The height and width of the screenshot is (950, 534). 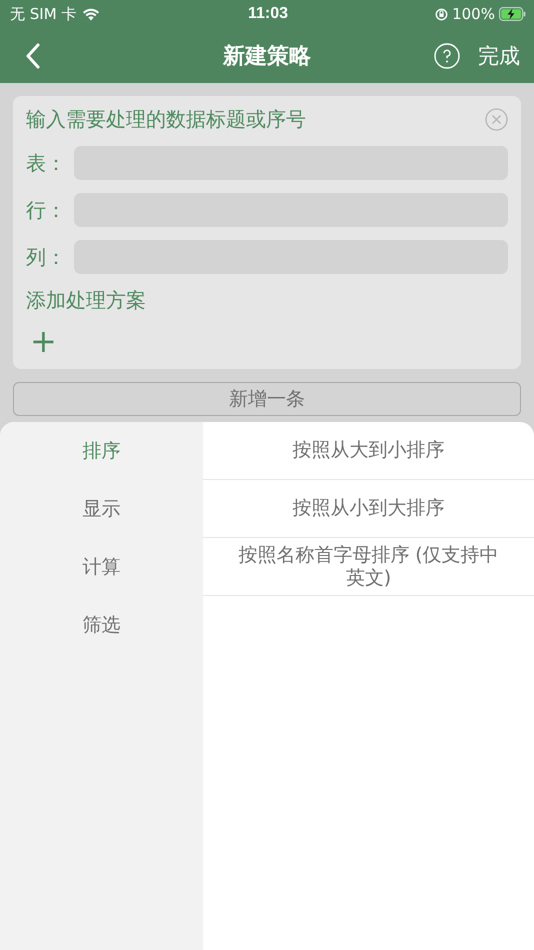 What do you see at coordinates (441, 14) in the screenshot?
I see `rotation-lock-icon` at bounding box center [441, 14].